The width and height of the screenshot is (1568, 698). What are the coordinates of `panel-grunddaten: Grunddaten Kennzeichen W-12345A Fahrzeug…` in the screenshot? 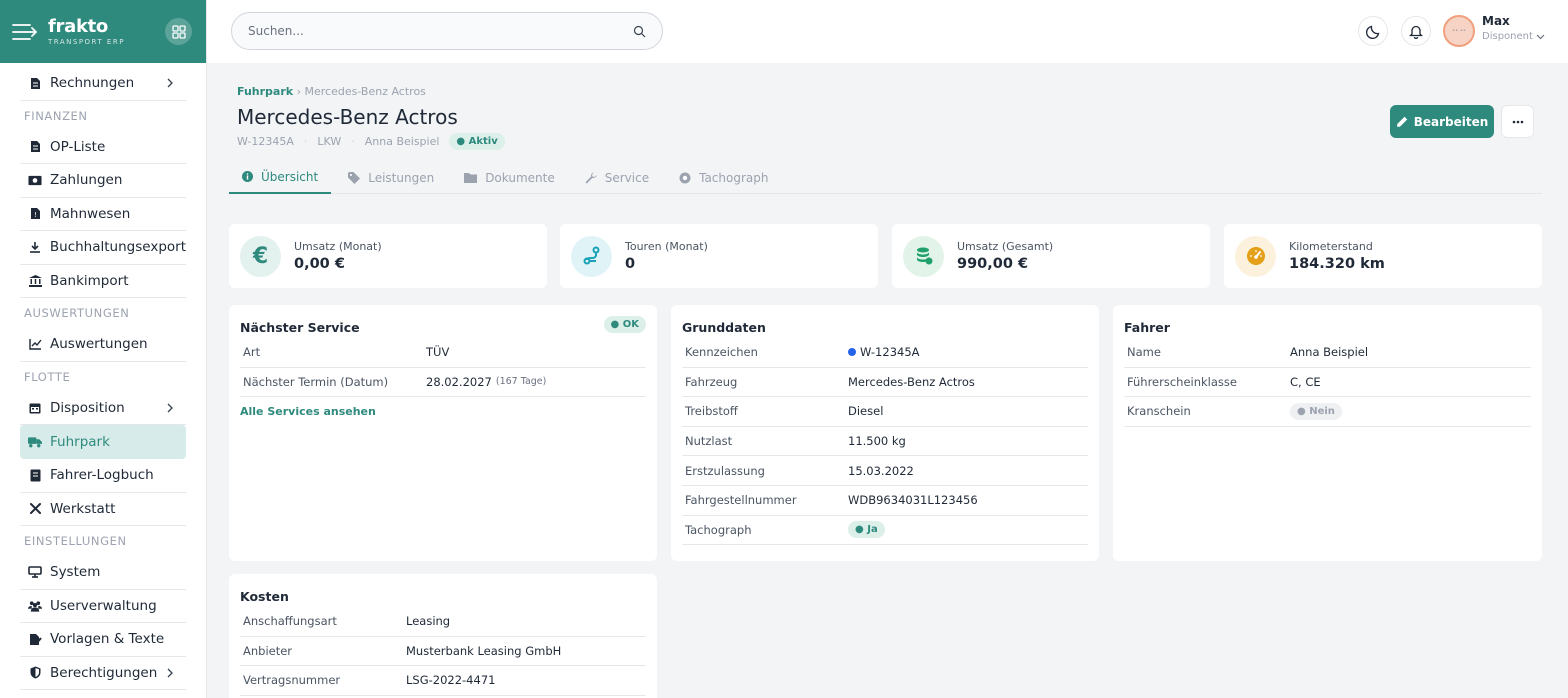 It's located at (885, 433).